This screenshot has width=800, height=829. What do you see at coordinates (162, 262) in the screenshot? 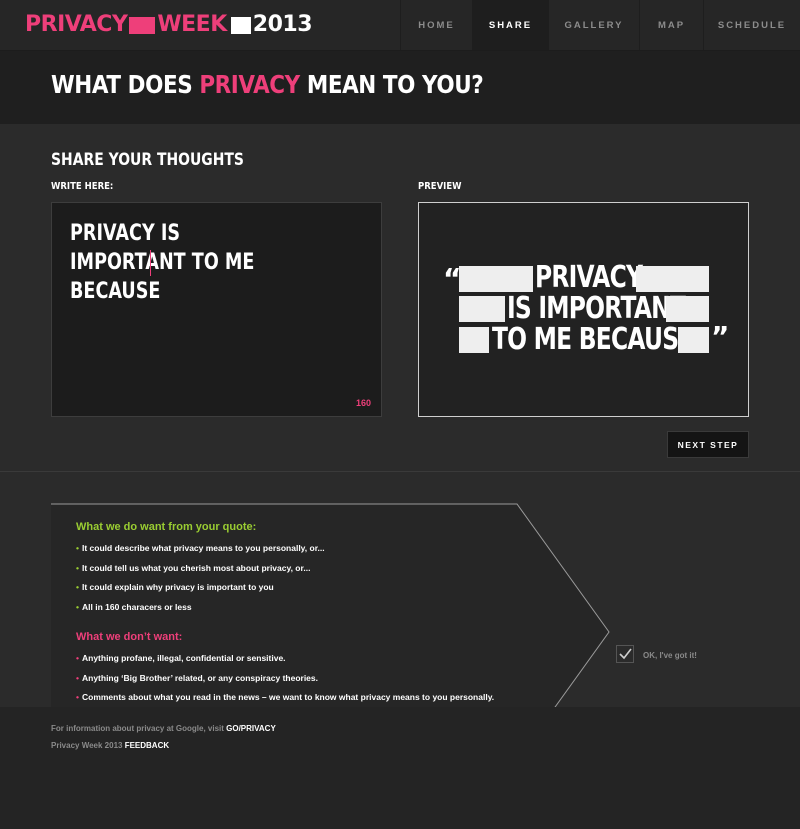
I see `quote-text: PRIVACY IS IMPORTANT TO ME BECAUSE` at bounding box center [162, 262].